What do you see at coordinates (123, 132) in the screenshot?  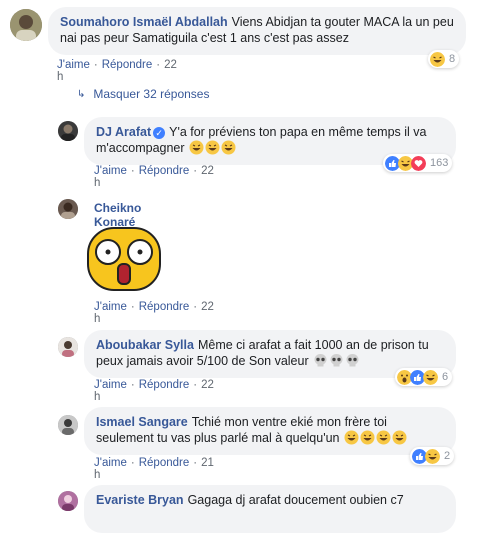 I see `comment-author-link: DJ Arafat` at bounding box center [123, 132].